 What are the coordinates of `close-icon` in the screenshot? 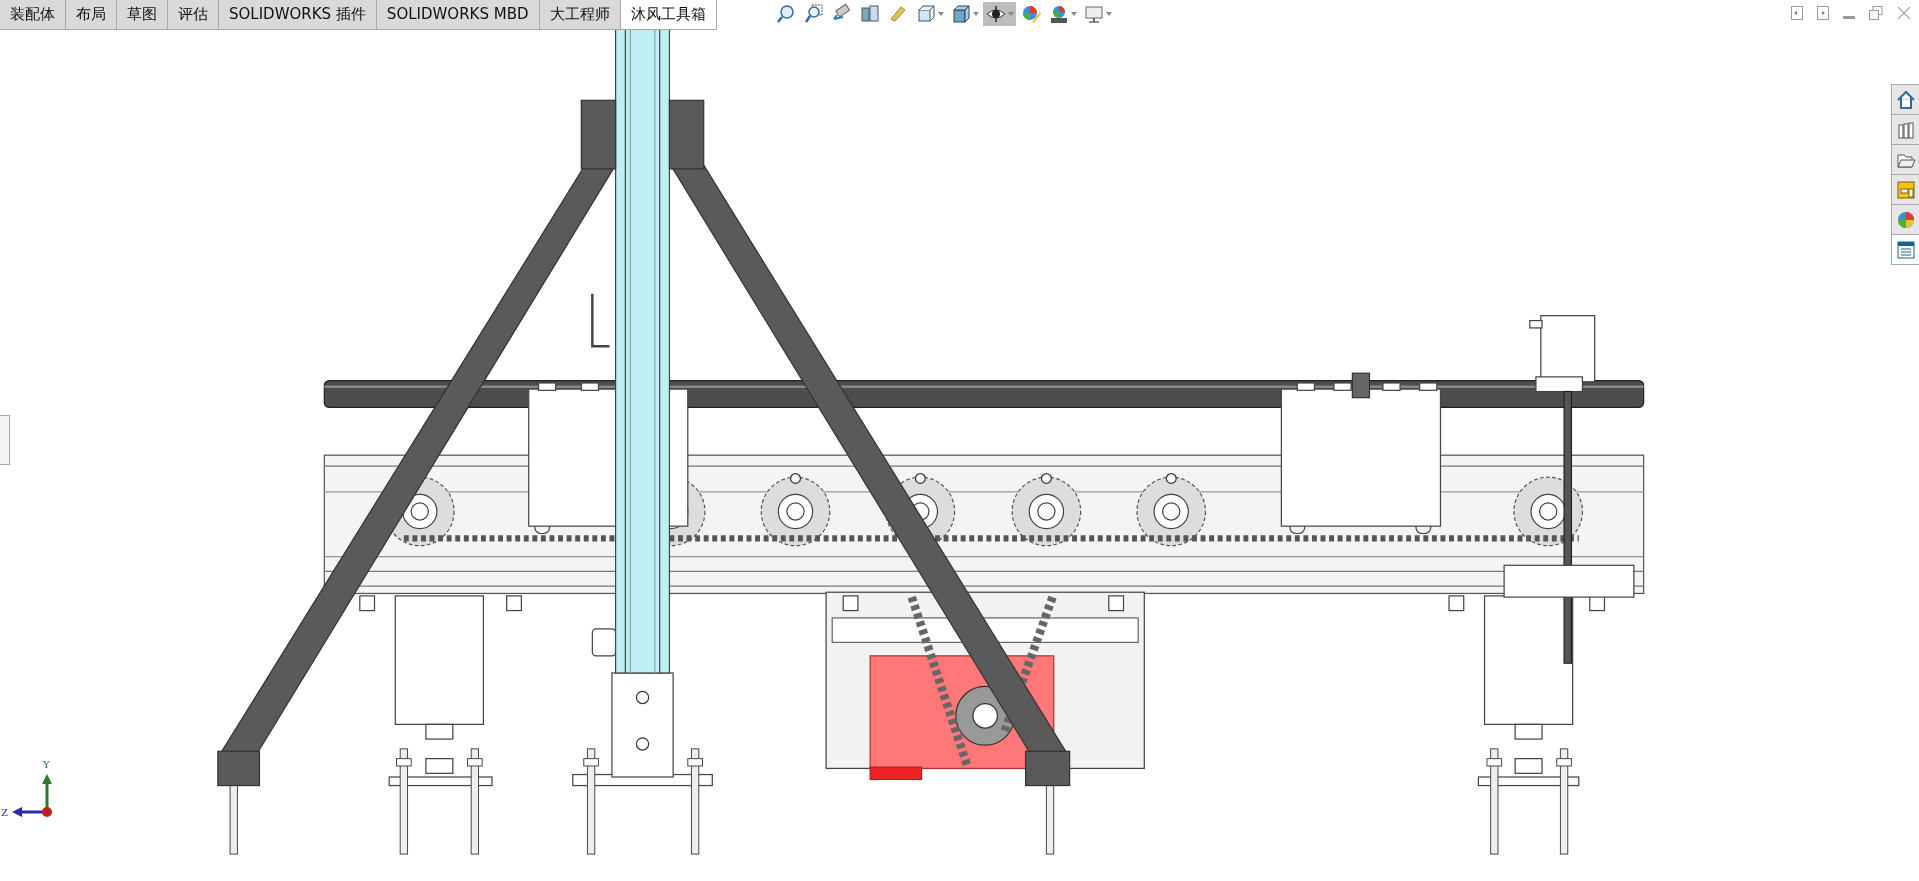 It's located at (1904, 13).